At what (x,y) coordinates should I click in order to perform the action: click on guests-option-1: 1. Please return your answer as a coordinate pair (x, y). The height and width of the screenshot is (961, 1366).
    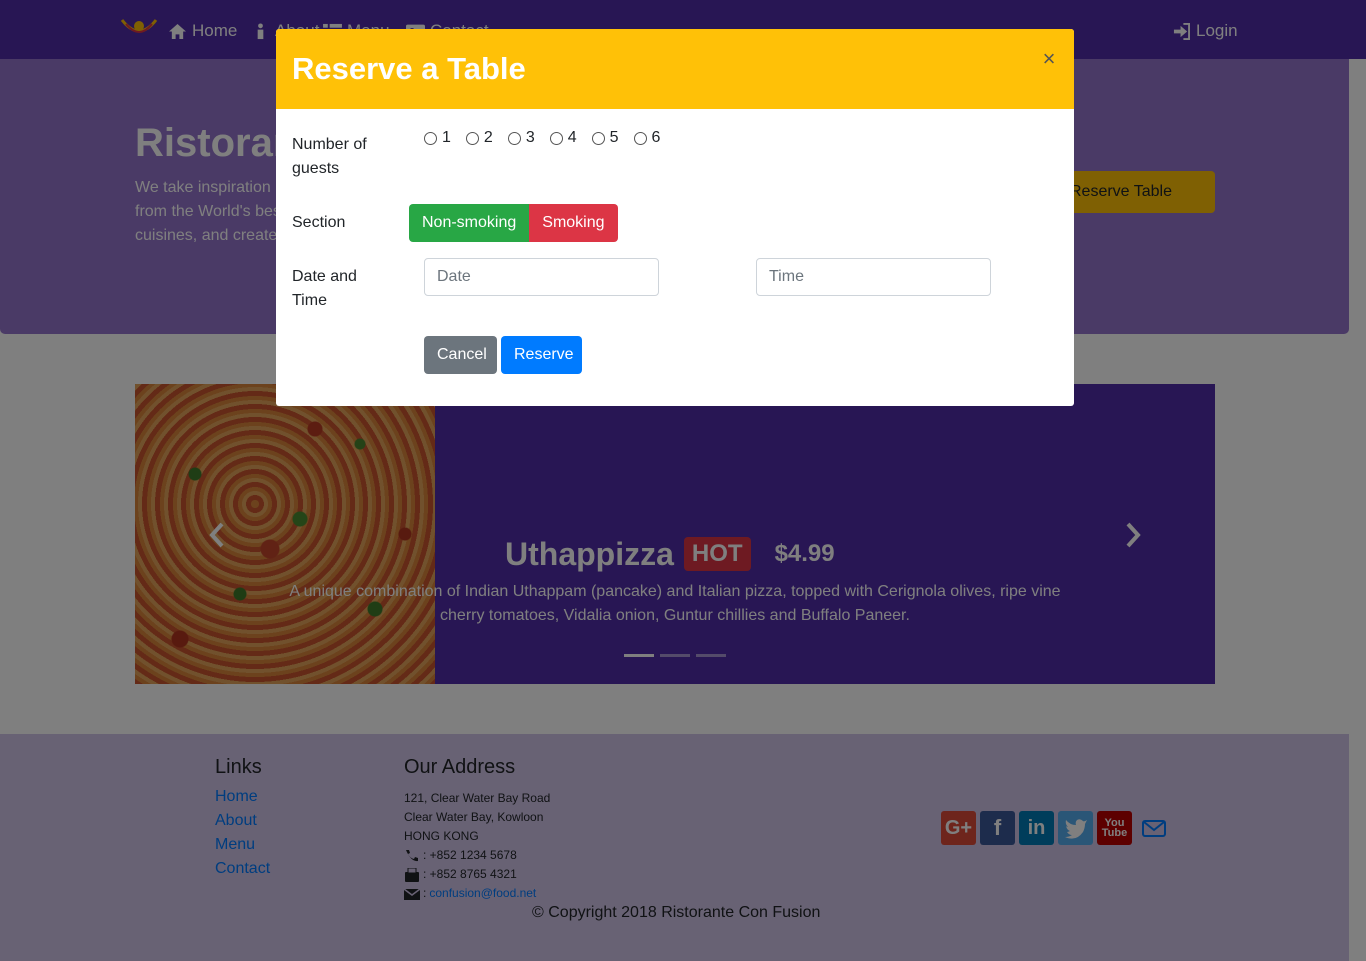
    Looking at the image, I should click on (437, 138).